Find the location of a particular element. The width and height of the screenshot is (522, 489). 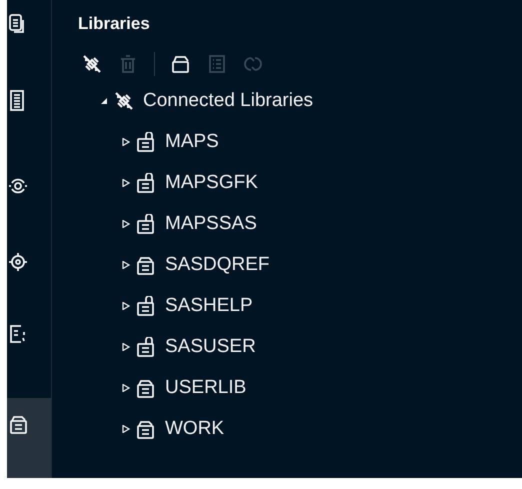

tasks-icon is located at coordinates (18, 333).